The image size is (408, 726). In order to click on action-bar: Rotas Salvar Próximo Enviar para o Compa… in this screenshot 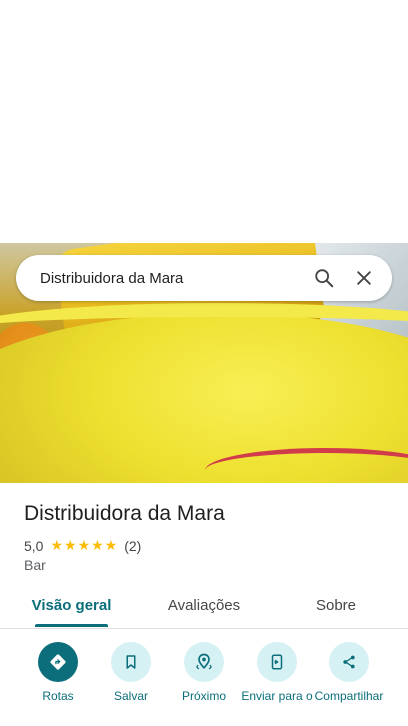, I will do `click(204, 684)`.